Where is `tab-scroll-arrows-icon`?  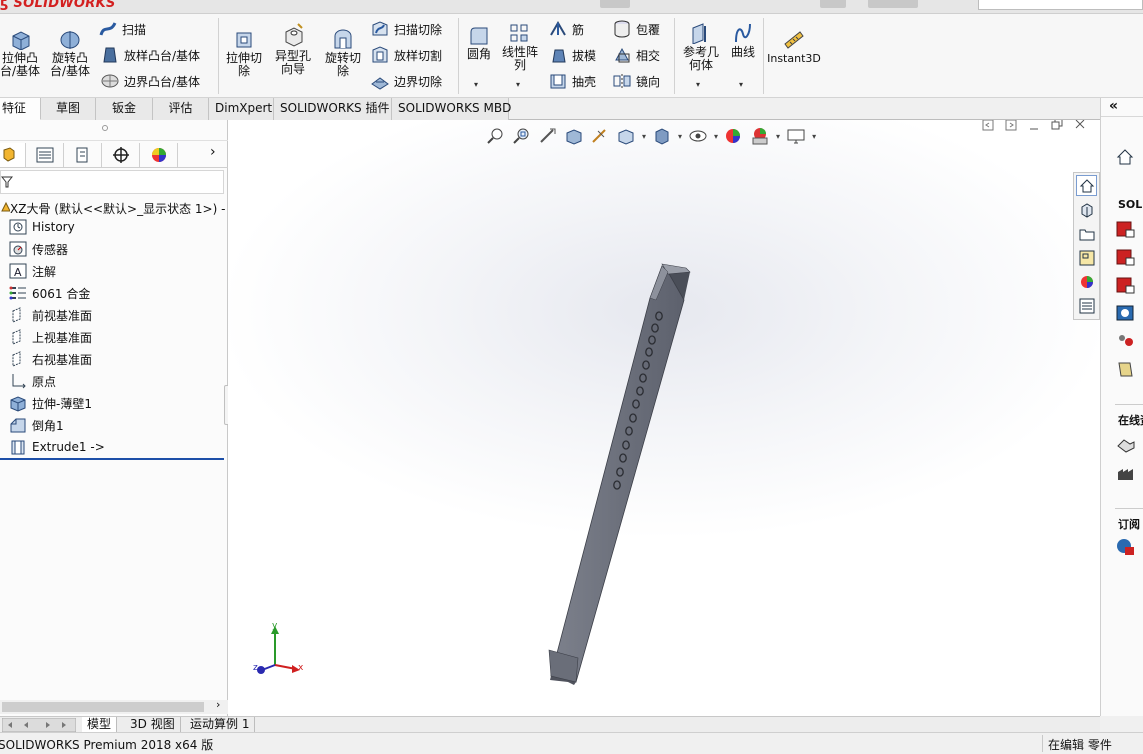
tab-scroll-arrows-icon is located at coordinates (39, 725).